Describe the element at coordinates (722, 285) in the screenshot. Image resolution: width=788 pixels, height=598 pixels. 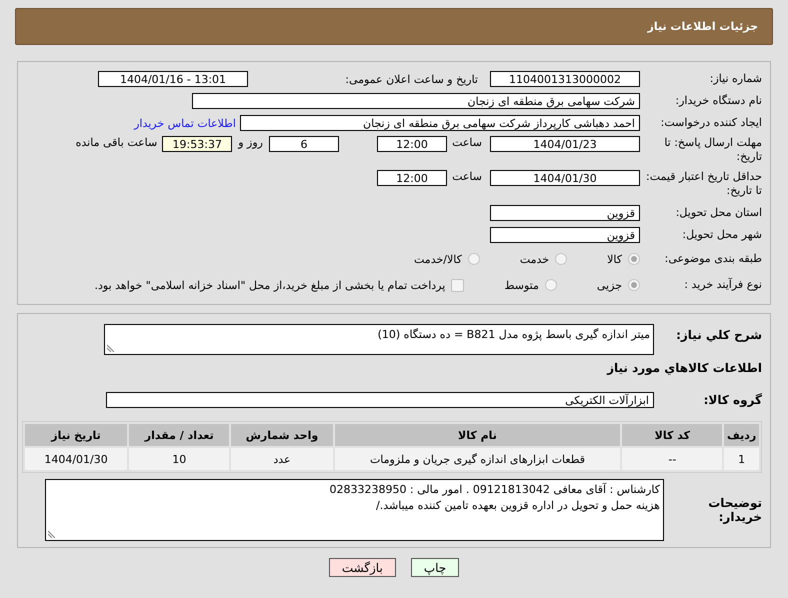
I see `field-label: نوع فرآیند خرید :` at that location.